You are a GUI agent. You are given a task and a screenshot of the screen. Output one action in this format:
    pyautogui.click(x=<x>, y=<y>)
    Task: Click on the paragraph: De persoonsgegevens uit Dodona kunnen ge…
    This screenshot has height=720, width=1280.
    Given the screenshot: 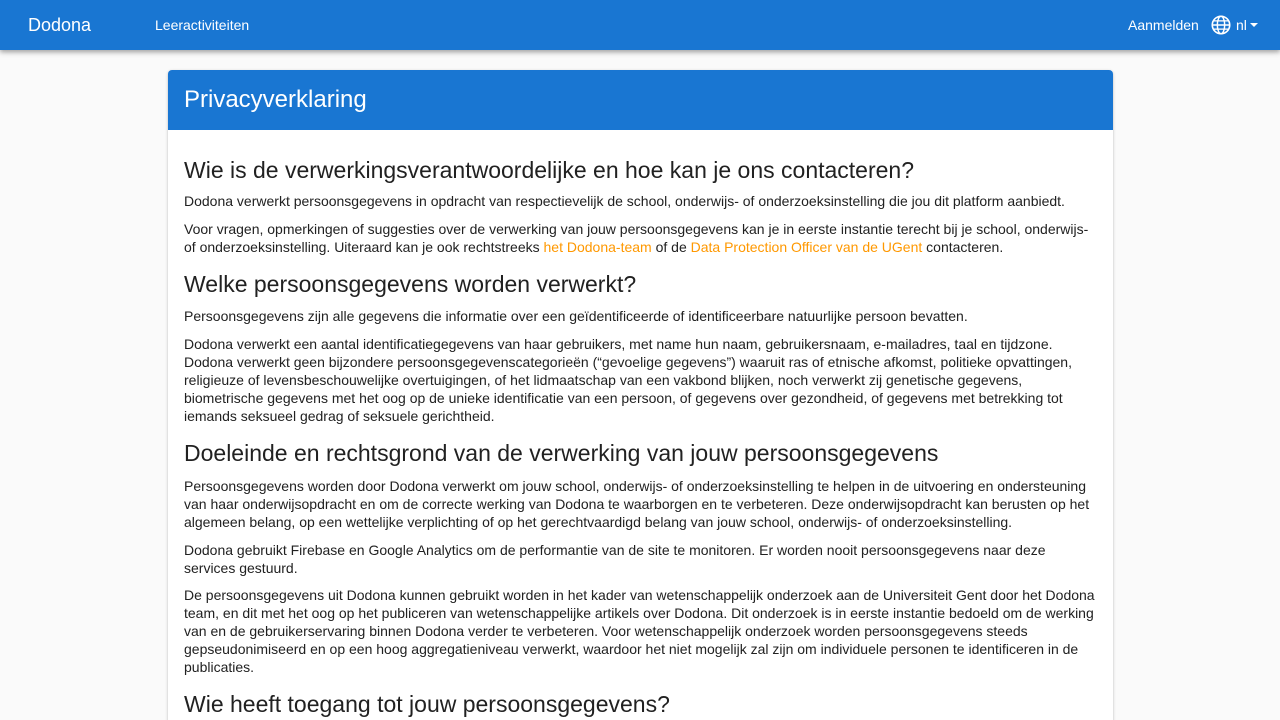 What is the action you would take?
    pyautogui.click(x=639, y=631)
    